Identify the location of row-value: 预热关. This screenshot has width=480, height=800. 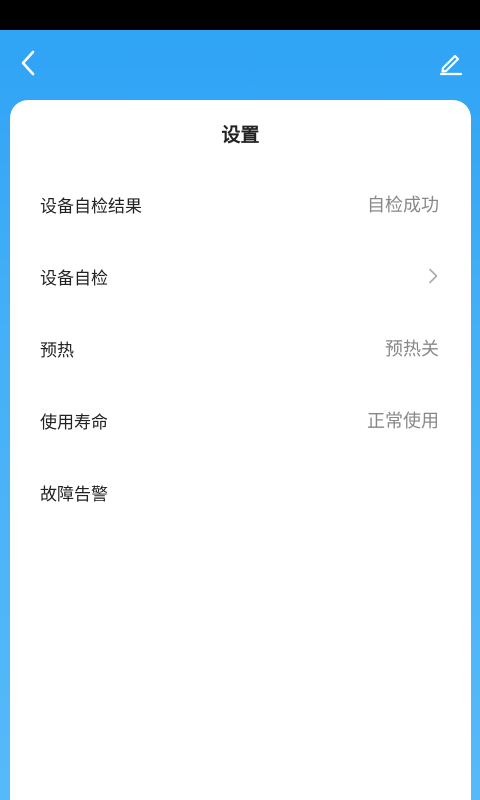
(412, 349).